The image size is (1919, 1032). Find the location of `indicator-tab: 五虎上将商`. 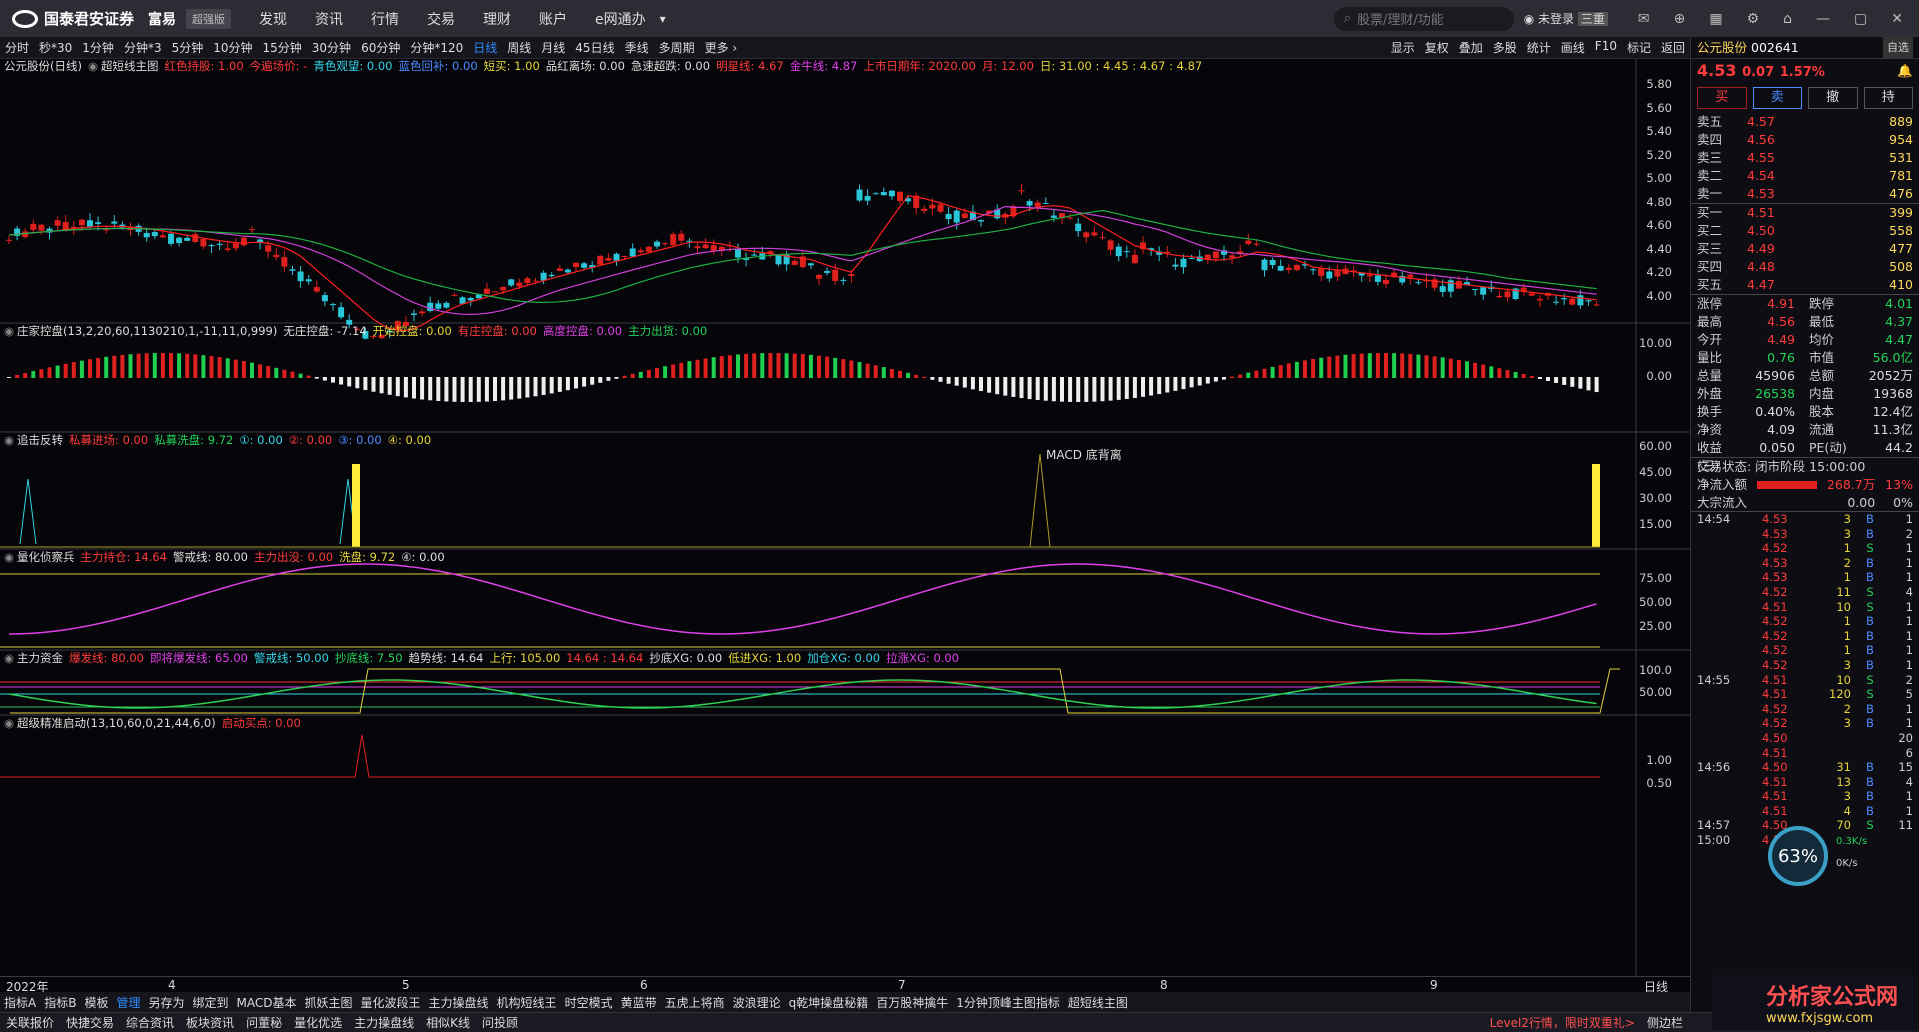

indicator-tab: 五虎上将商 is located at coordinates (695, 1002).